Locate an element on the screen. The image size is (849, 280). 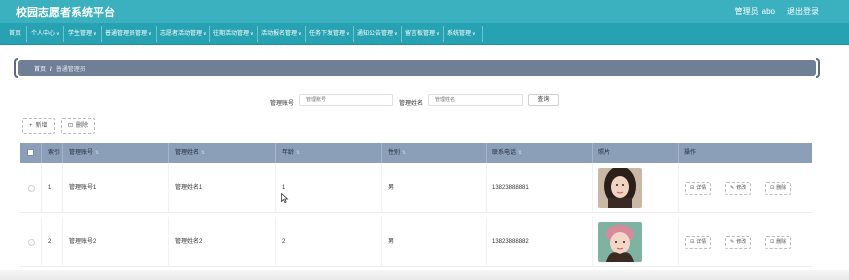
nav-item-system-mgmt: 系统管理∨ is located at coordinates (461, 34).